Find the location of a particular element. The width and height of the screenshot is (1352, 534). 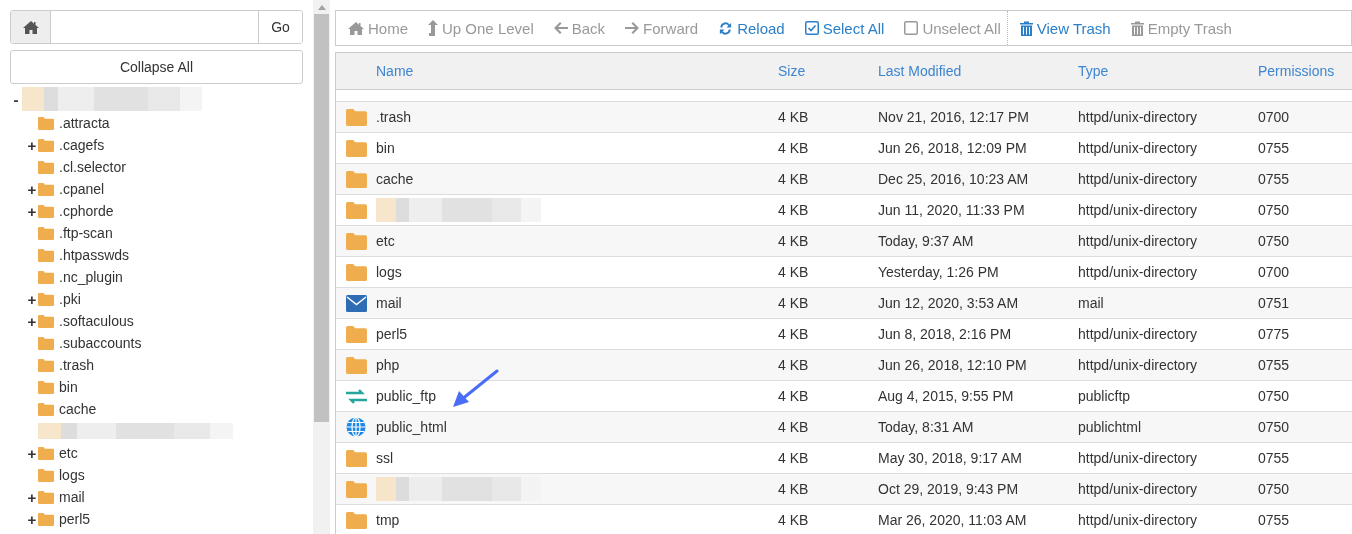

reload-icon is located at coordinates (726, 28).